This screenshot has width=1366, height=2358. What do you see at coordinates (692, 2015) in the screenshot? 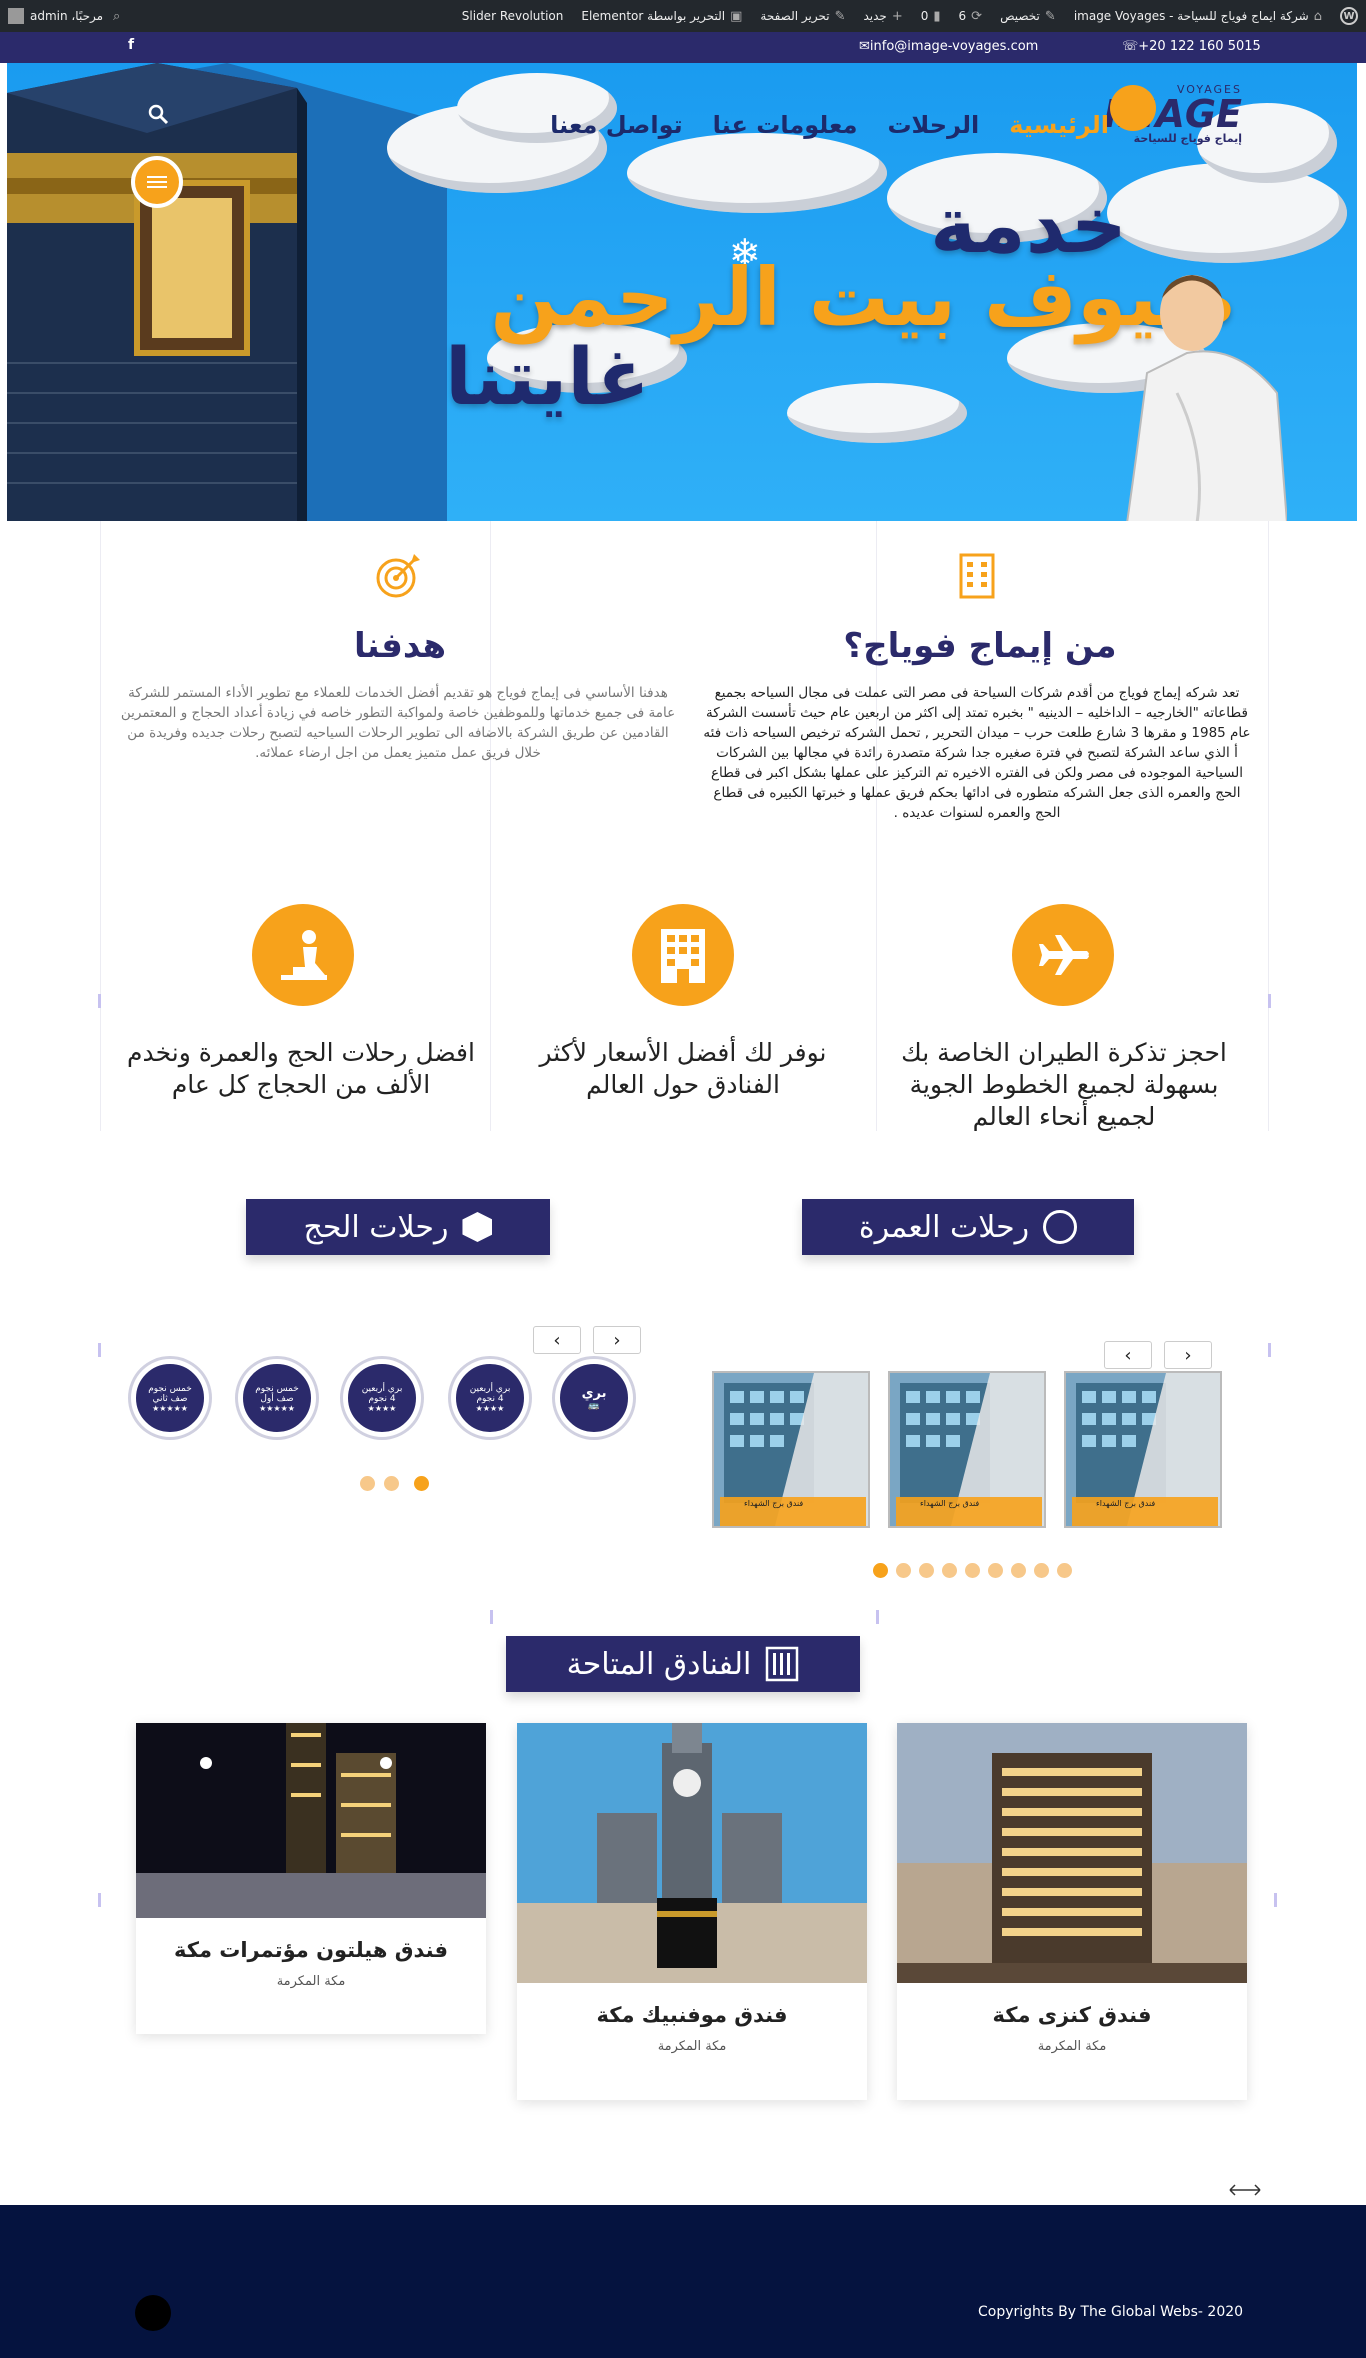
I see `hotel-name: فندق موفنبيك مكة` at bounding box center [692, 2015].